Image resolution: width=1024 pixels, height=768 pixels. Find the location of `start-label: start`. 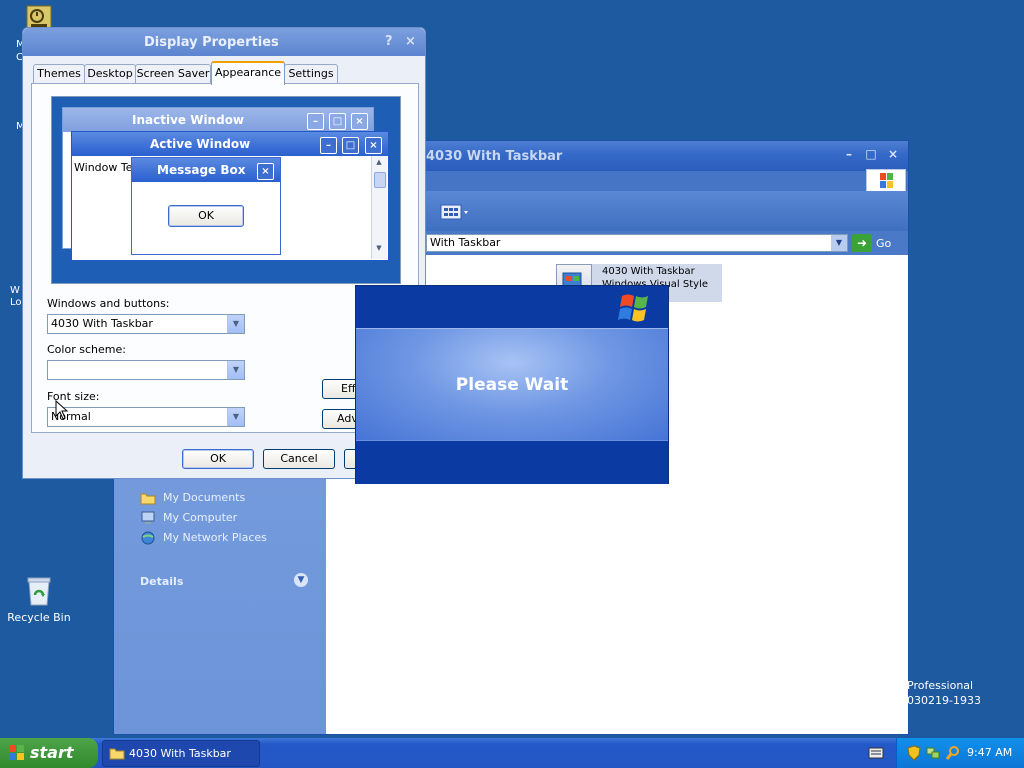

start-label: start is located at coordinates (52, 752).